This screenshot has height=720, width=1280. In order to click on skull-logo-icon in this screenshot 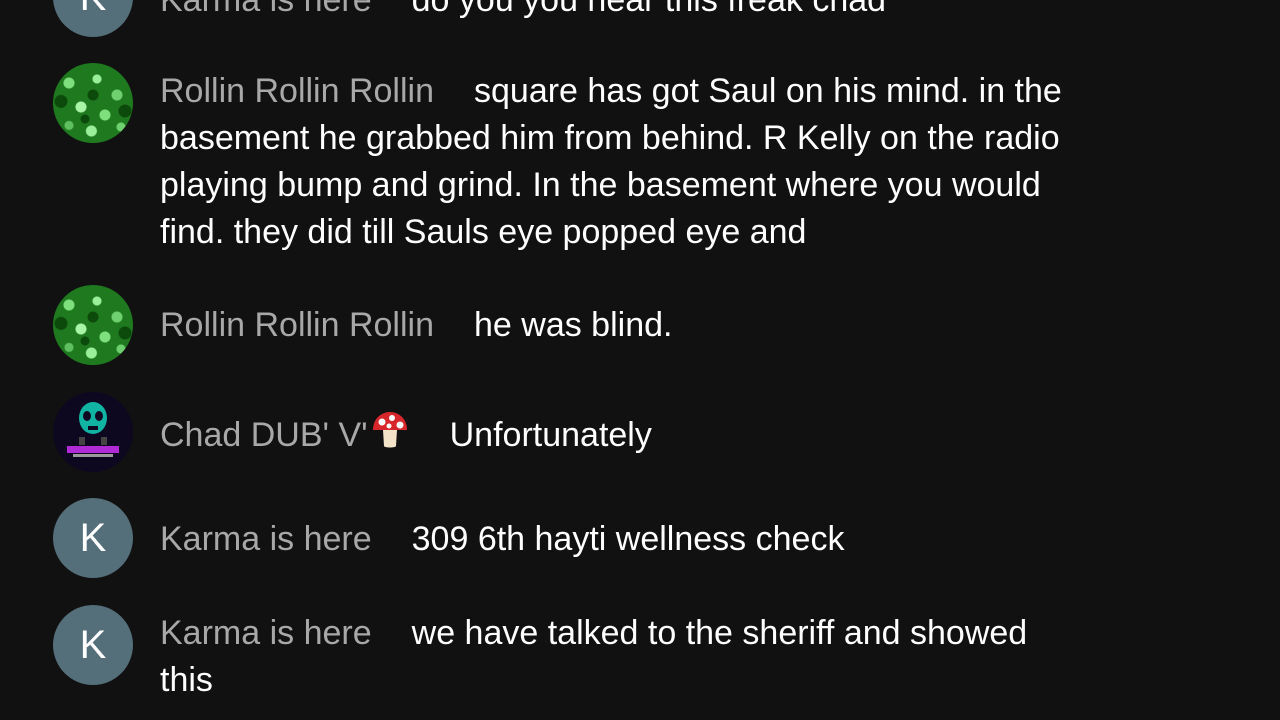, I will do `click(93, 432)`.